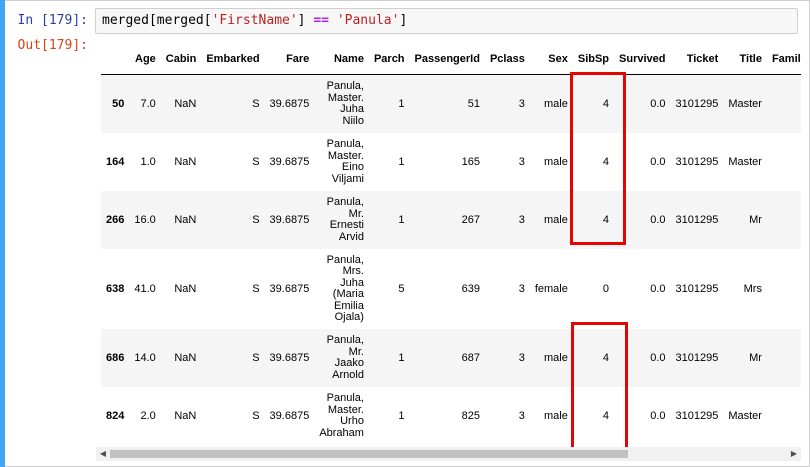 The image size is (810, 467). Describe the element at coordinates (148, 104) in the screenshot. I see `cell-age: 7.0` at that location.